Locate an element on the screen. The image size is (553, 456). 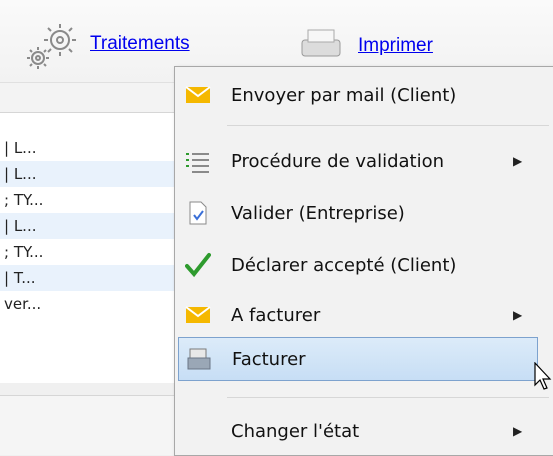
invoice-icon is located at coordinates (199, 359).